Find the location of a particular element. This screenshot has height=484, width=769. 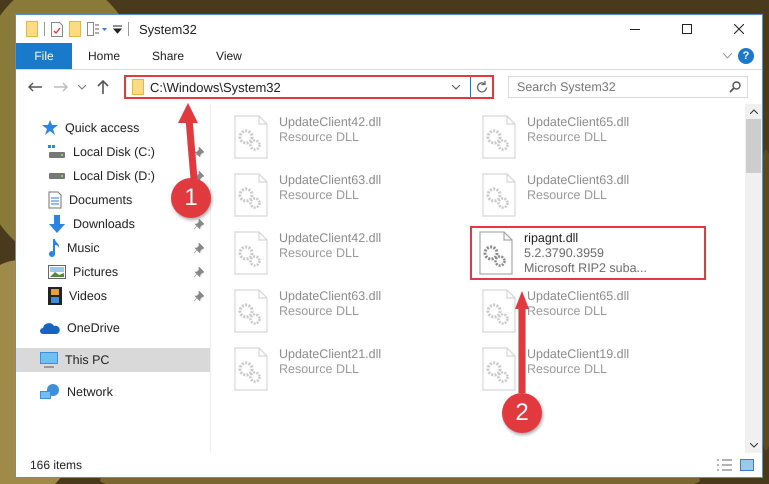

search-field: Search System32 is located at coordinates (628, 87).